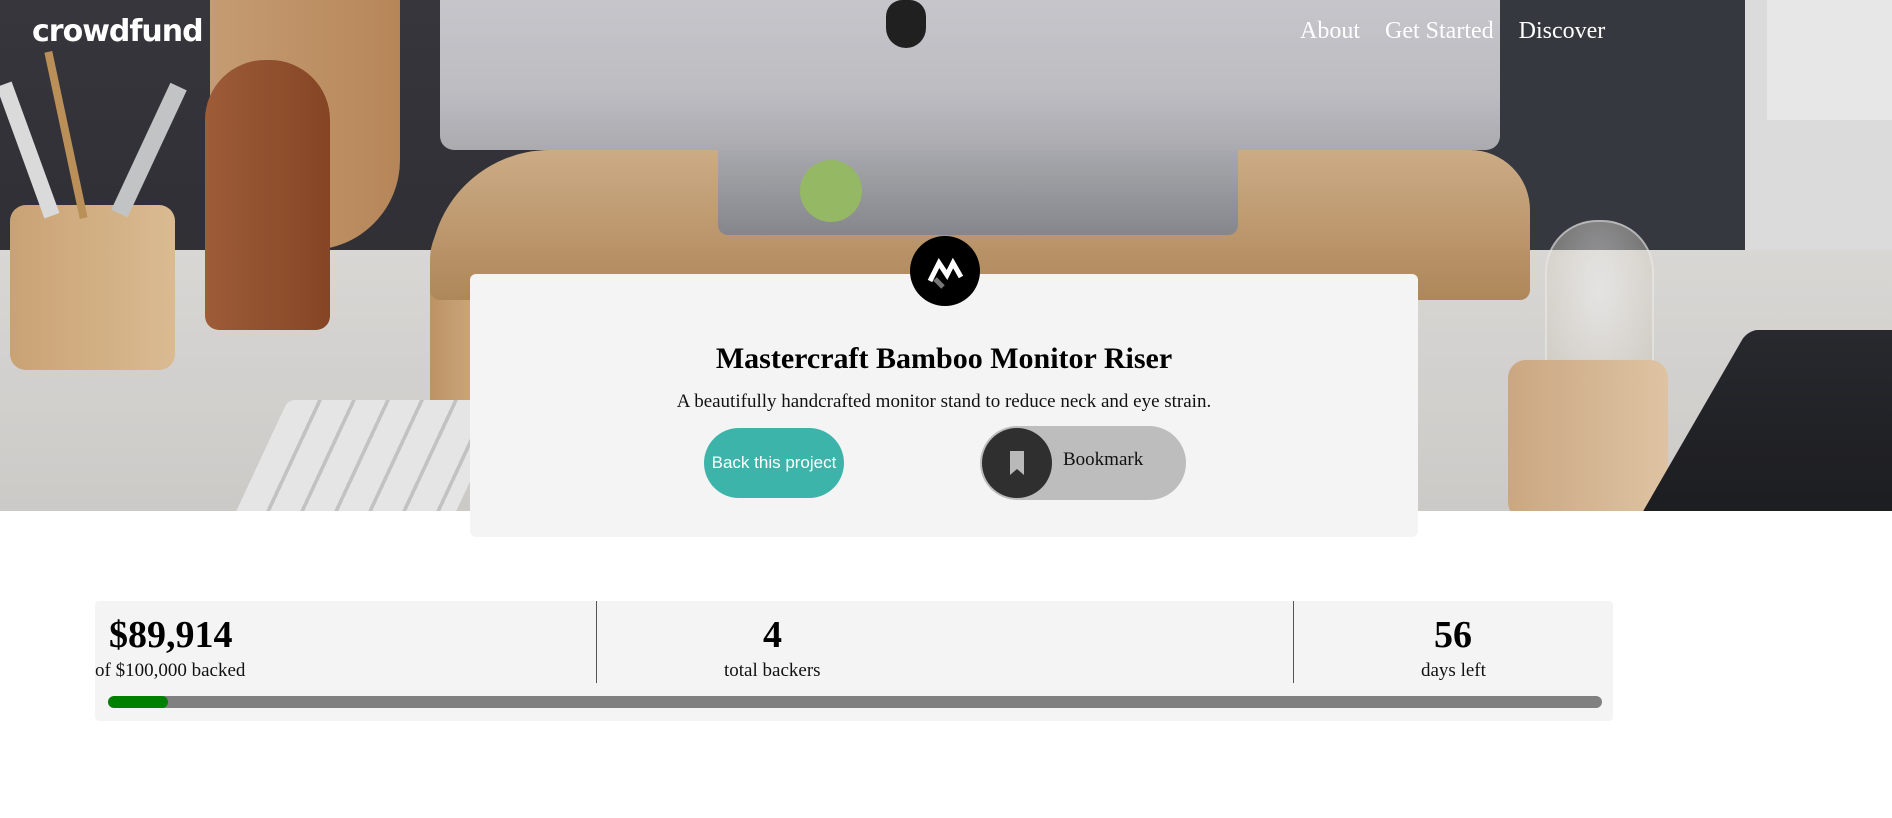  What do you see at coordinates (1017, 463) in the screenshot?
I see `bookmark-icon` at bounding box center [1017, 463].